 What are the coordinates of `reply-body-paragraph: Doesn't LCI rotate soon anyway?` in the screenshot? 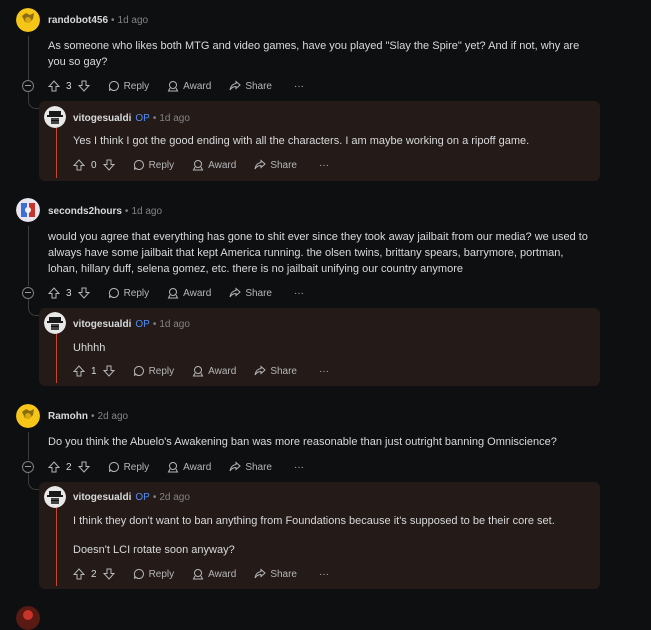 It's located at (154, 550).